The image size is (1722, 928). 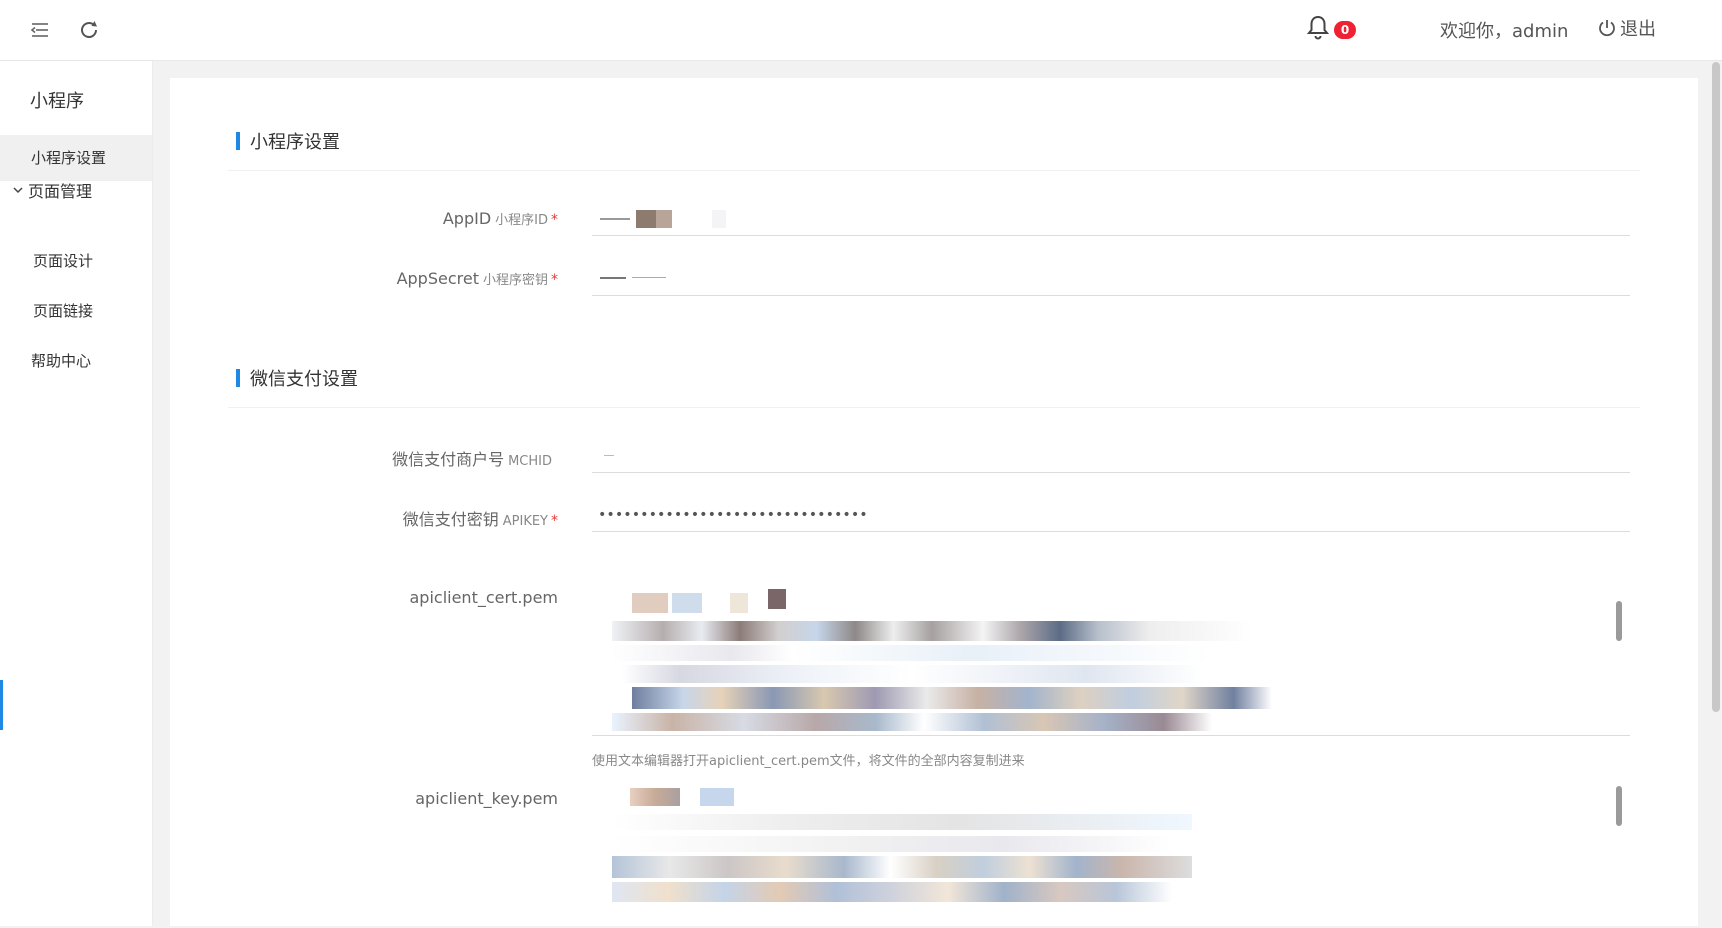 What do you see at coordinates (297, 378) in the screenshot?
I see `section-title-wxpay: 微信支付设置` at bounding box center [297, 378].